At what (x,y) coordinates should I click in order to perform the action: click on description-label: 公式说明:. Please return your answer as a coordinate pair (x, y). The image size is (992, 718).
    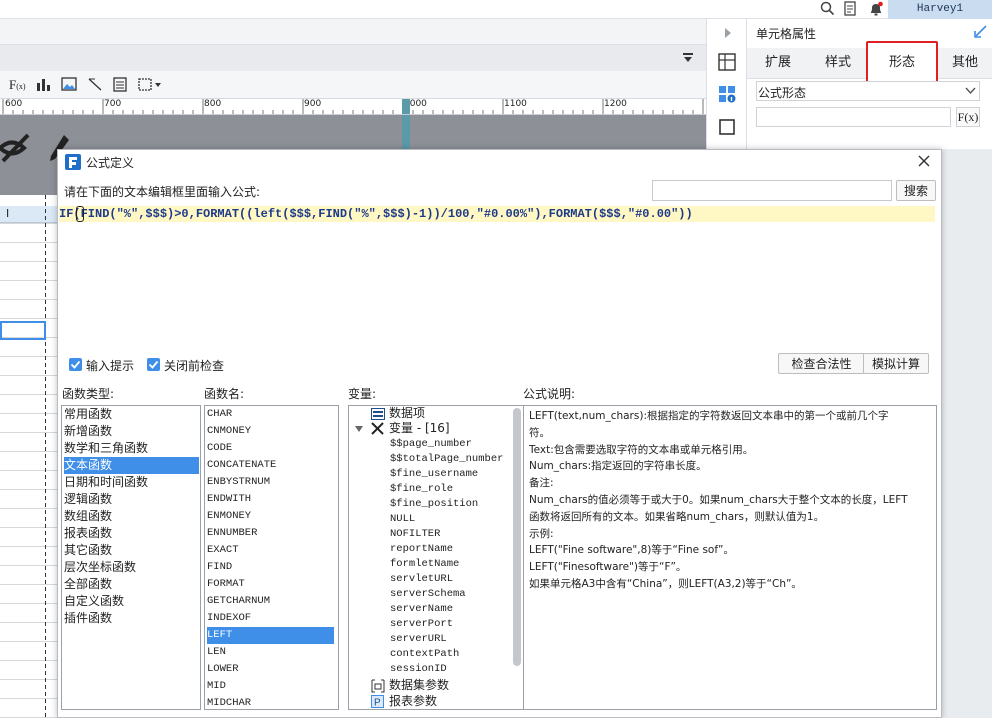
    Looking at the image, I should click on (549, 394).